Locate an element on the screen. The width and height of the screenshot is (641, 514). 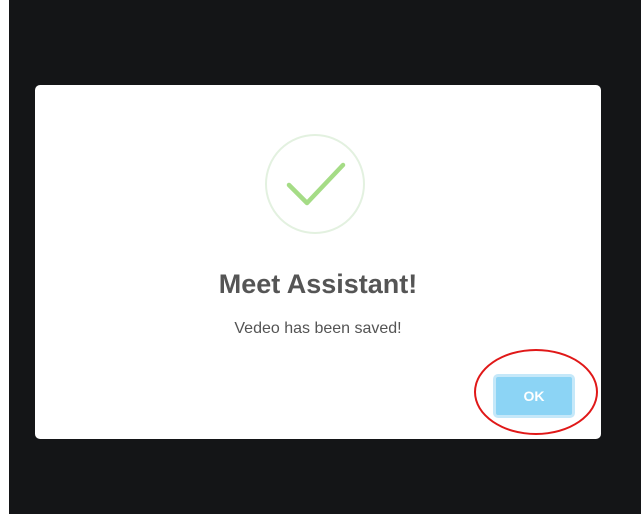
dialog-message: Vedeo has been saved! is located at coordinates (318, 328).